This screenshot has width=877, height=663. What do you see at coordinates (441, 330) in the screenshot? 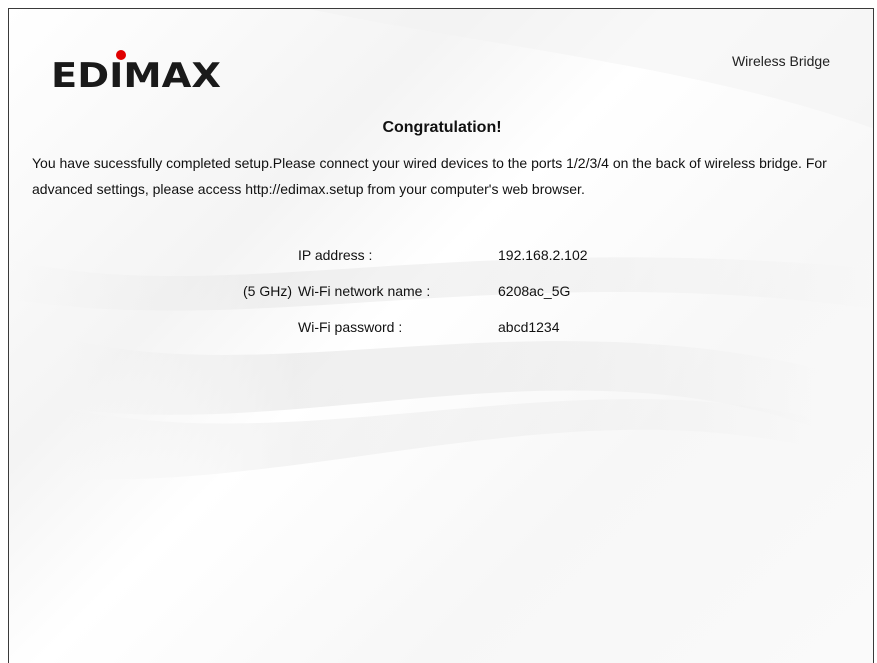
I see `info-row-wifi-password: Wi-Fi password : abcd1234` at bounding box center [441, 330].